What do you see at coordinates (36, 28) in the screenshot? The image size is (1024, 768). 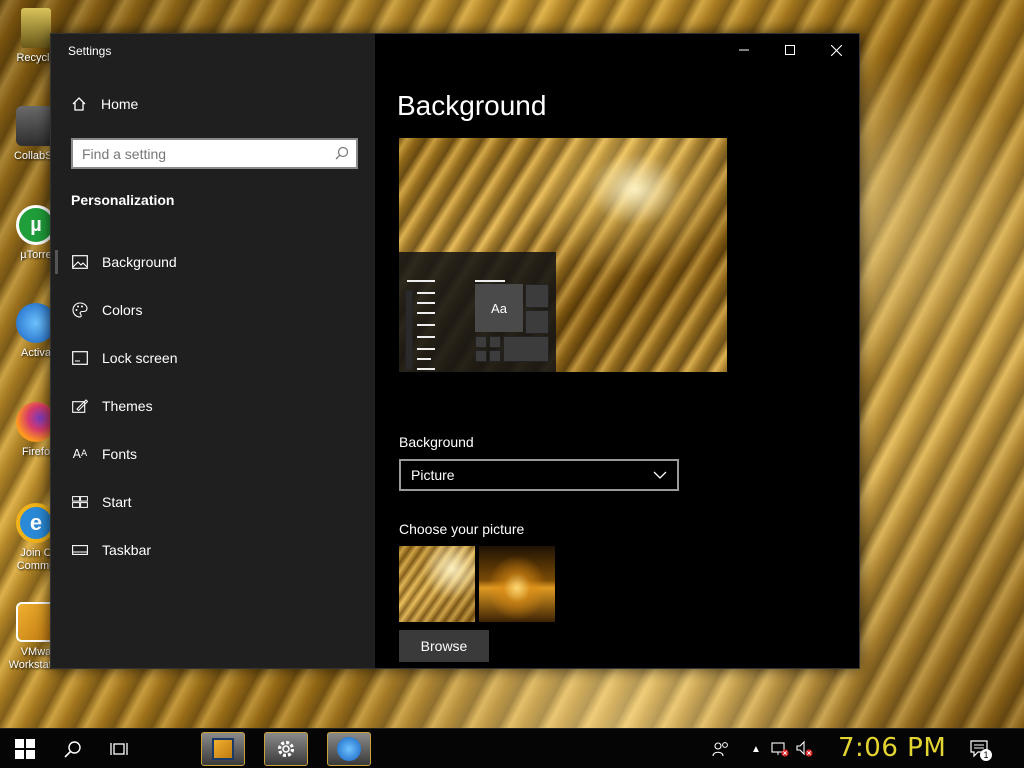 I see `recycle-bin-icon` at bounding box center [36, 28].